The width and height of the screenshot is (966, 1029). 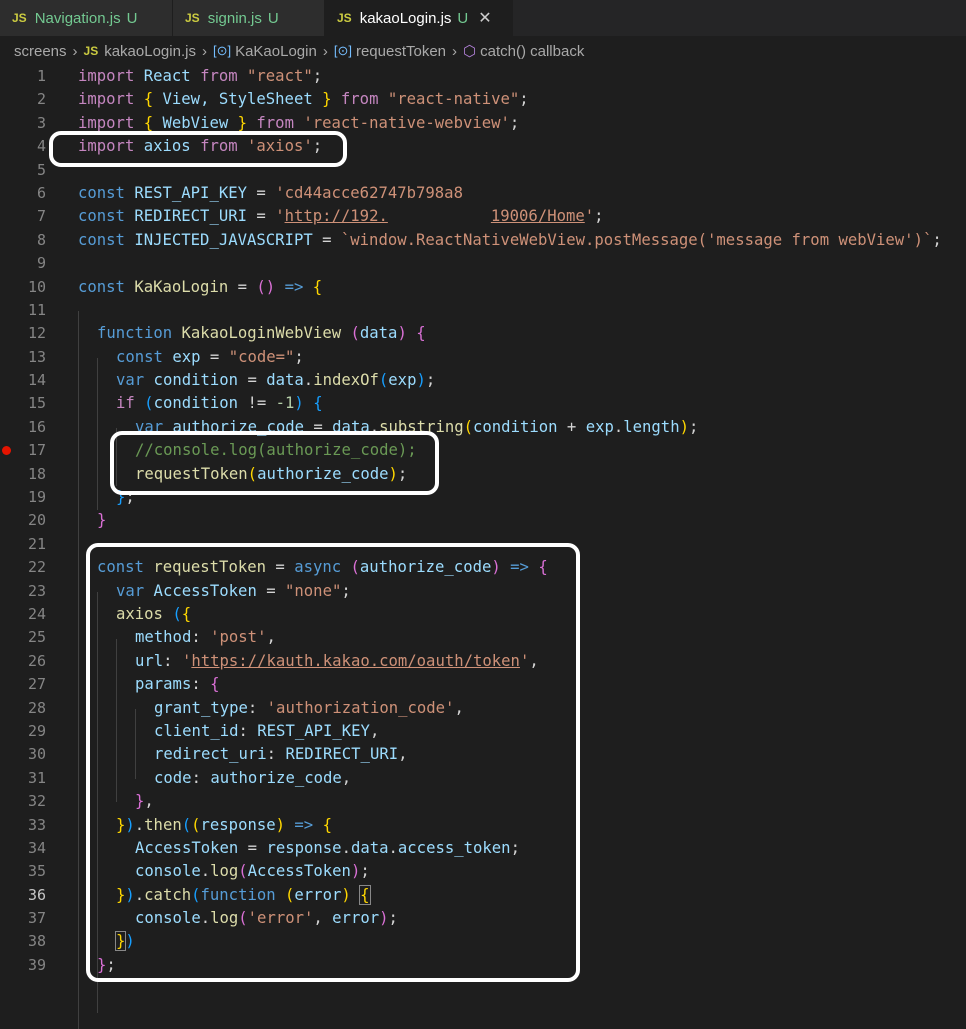 What do you see at coordinates (150, 51) in the screenshot?
I see `breadcrumb-item-file: kakaoLogin.js` at bounding box center [150, 51].